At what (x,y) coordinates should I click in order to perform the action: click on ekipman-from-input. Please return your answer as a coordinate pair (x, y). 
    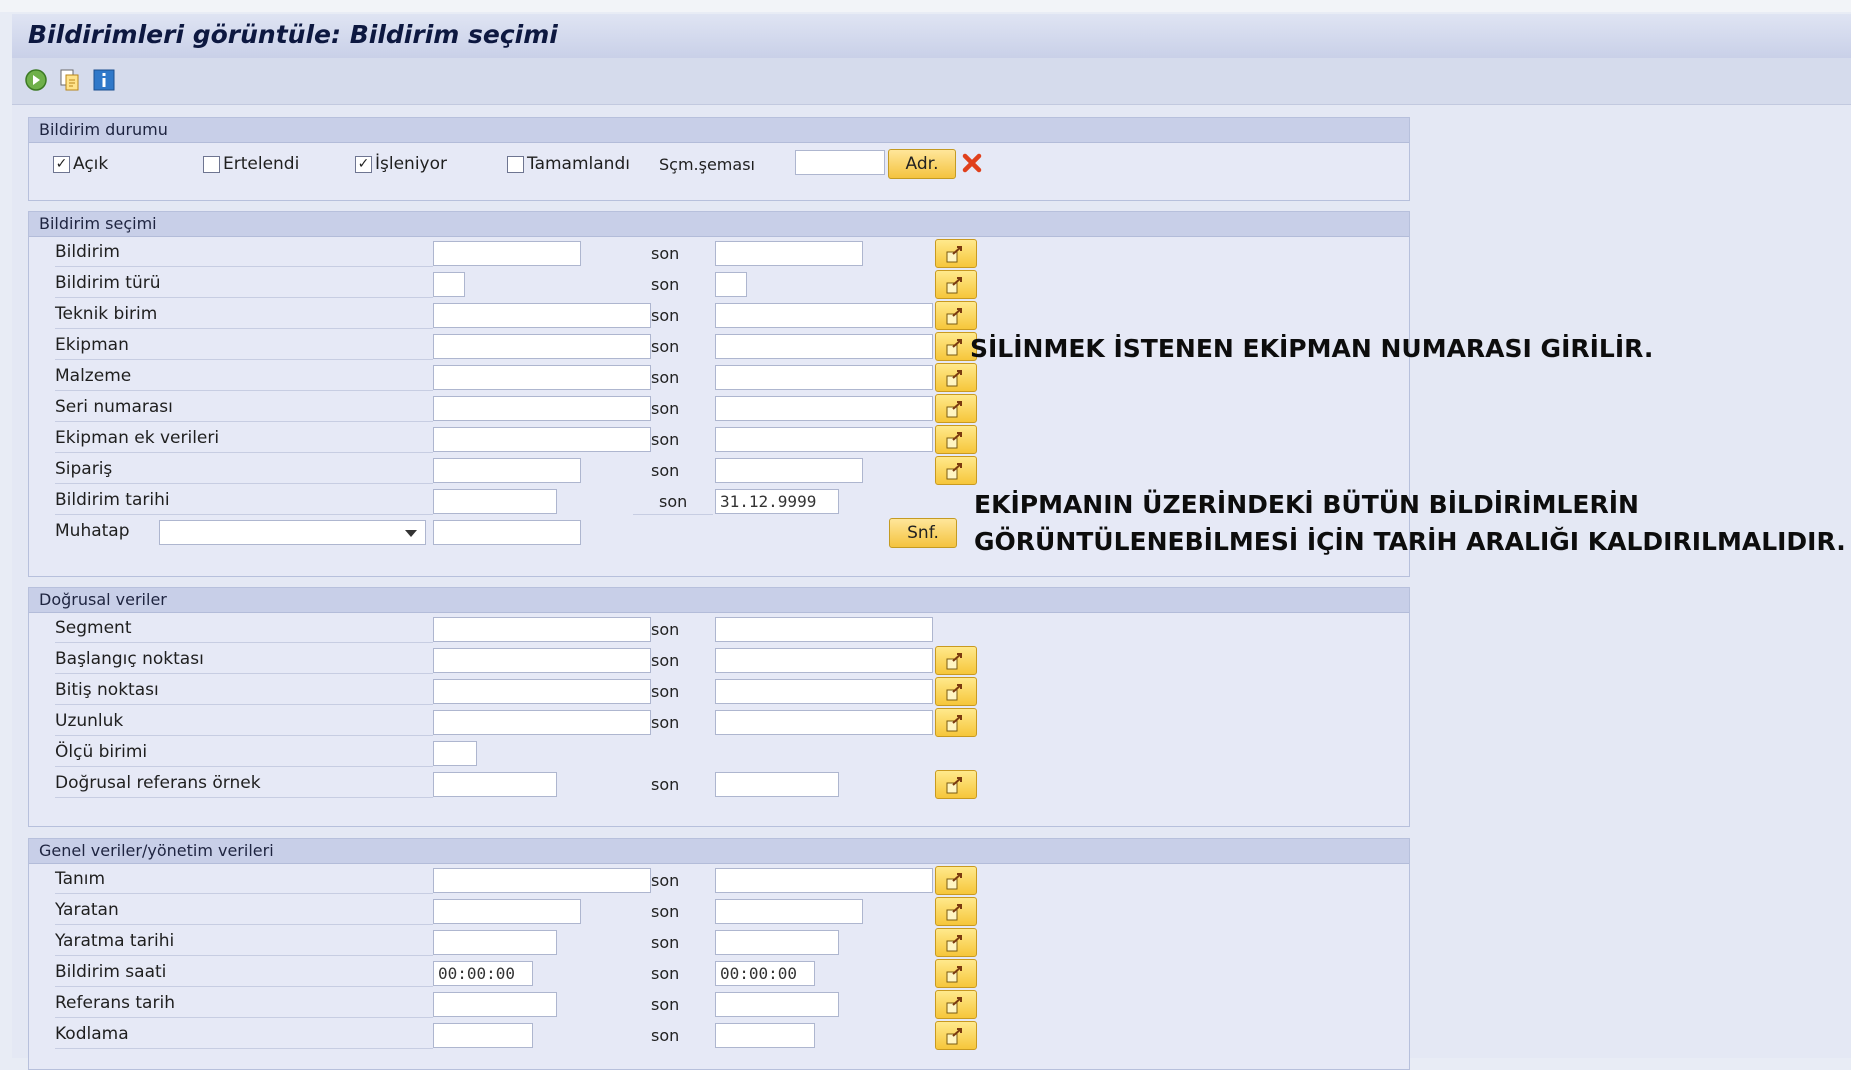
    Looking at the image, I should click on (542, 346).